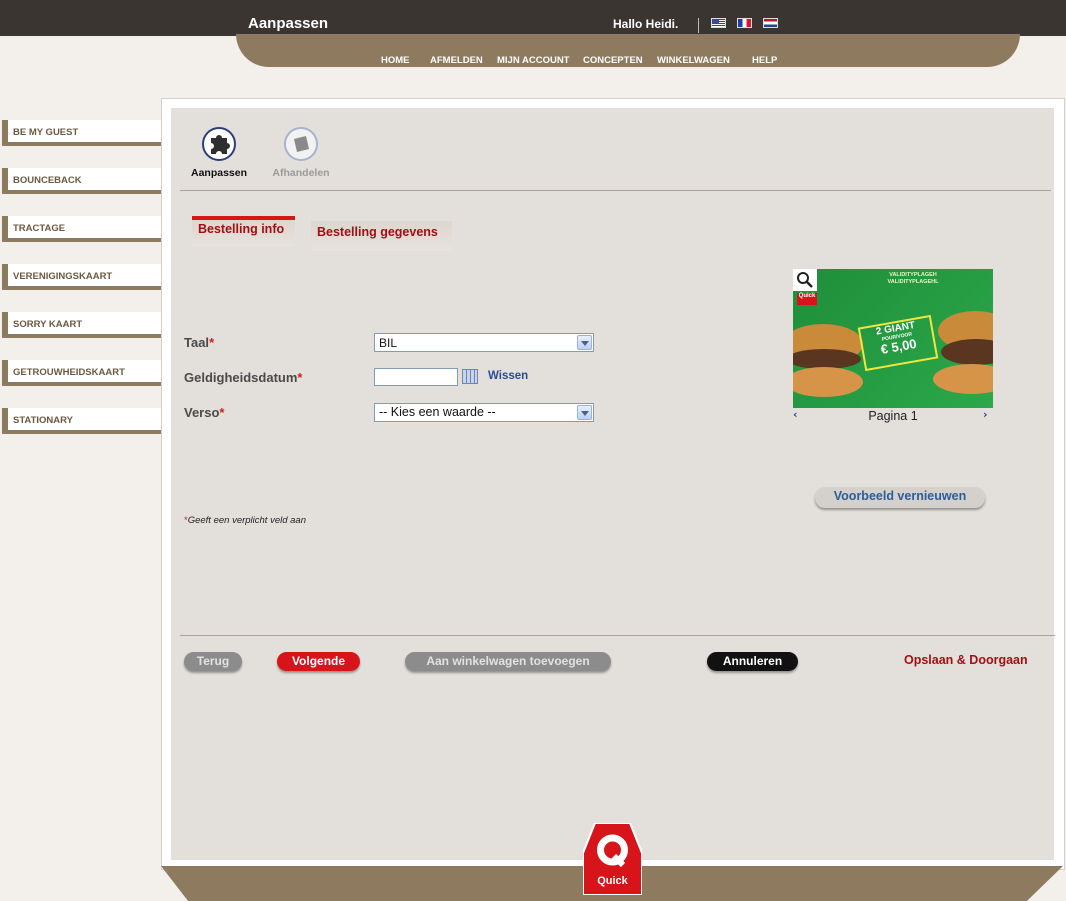  Describe the element at coordinates (381, 236) in the screenshot. I see `tab-bestelling-gegevens: Bestelling gegevens` at that location.